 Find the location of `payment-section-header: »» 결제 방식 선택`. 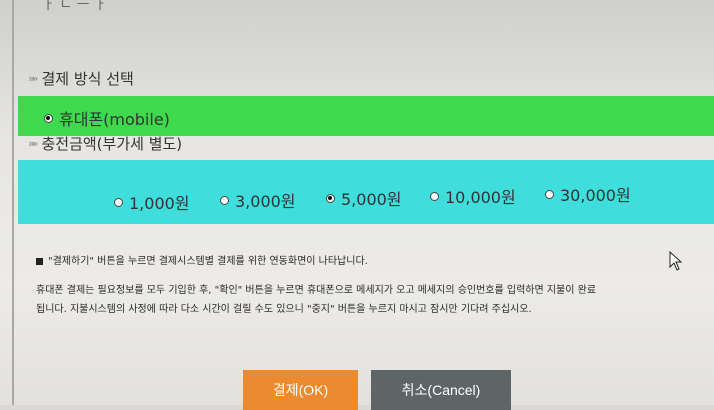

payment-section-header: »» 결제 방식 선택 is located at coordinates (81, 78).